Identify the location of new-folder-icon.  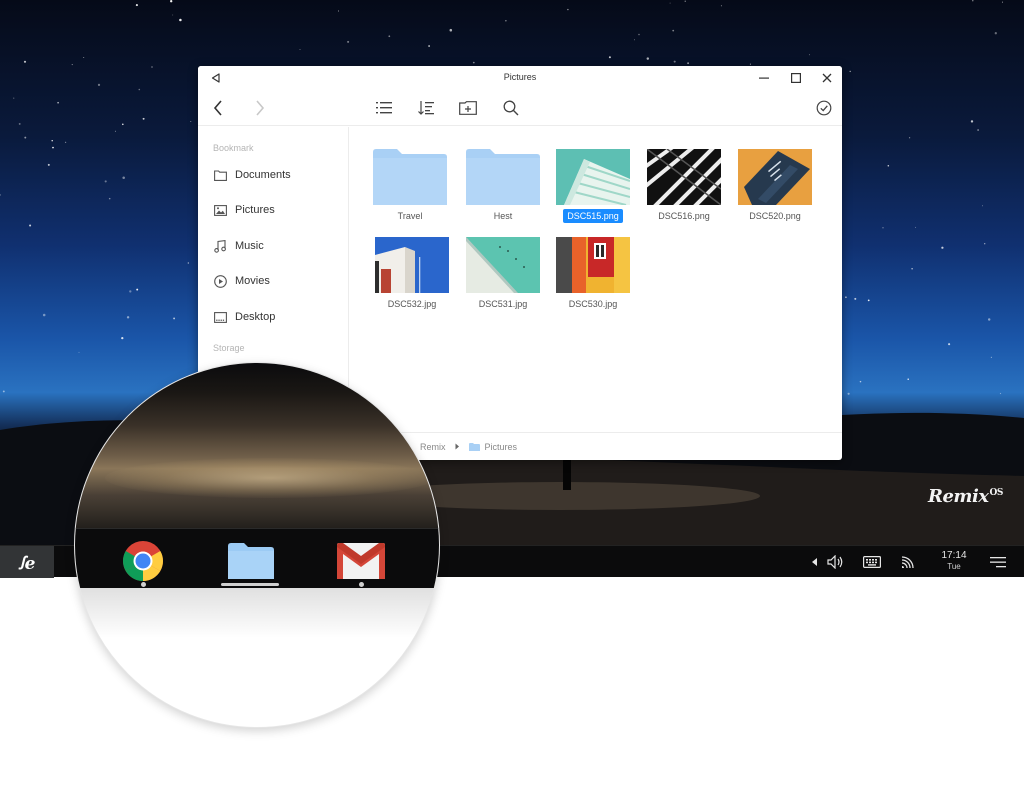
(468, 108).